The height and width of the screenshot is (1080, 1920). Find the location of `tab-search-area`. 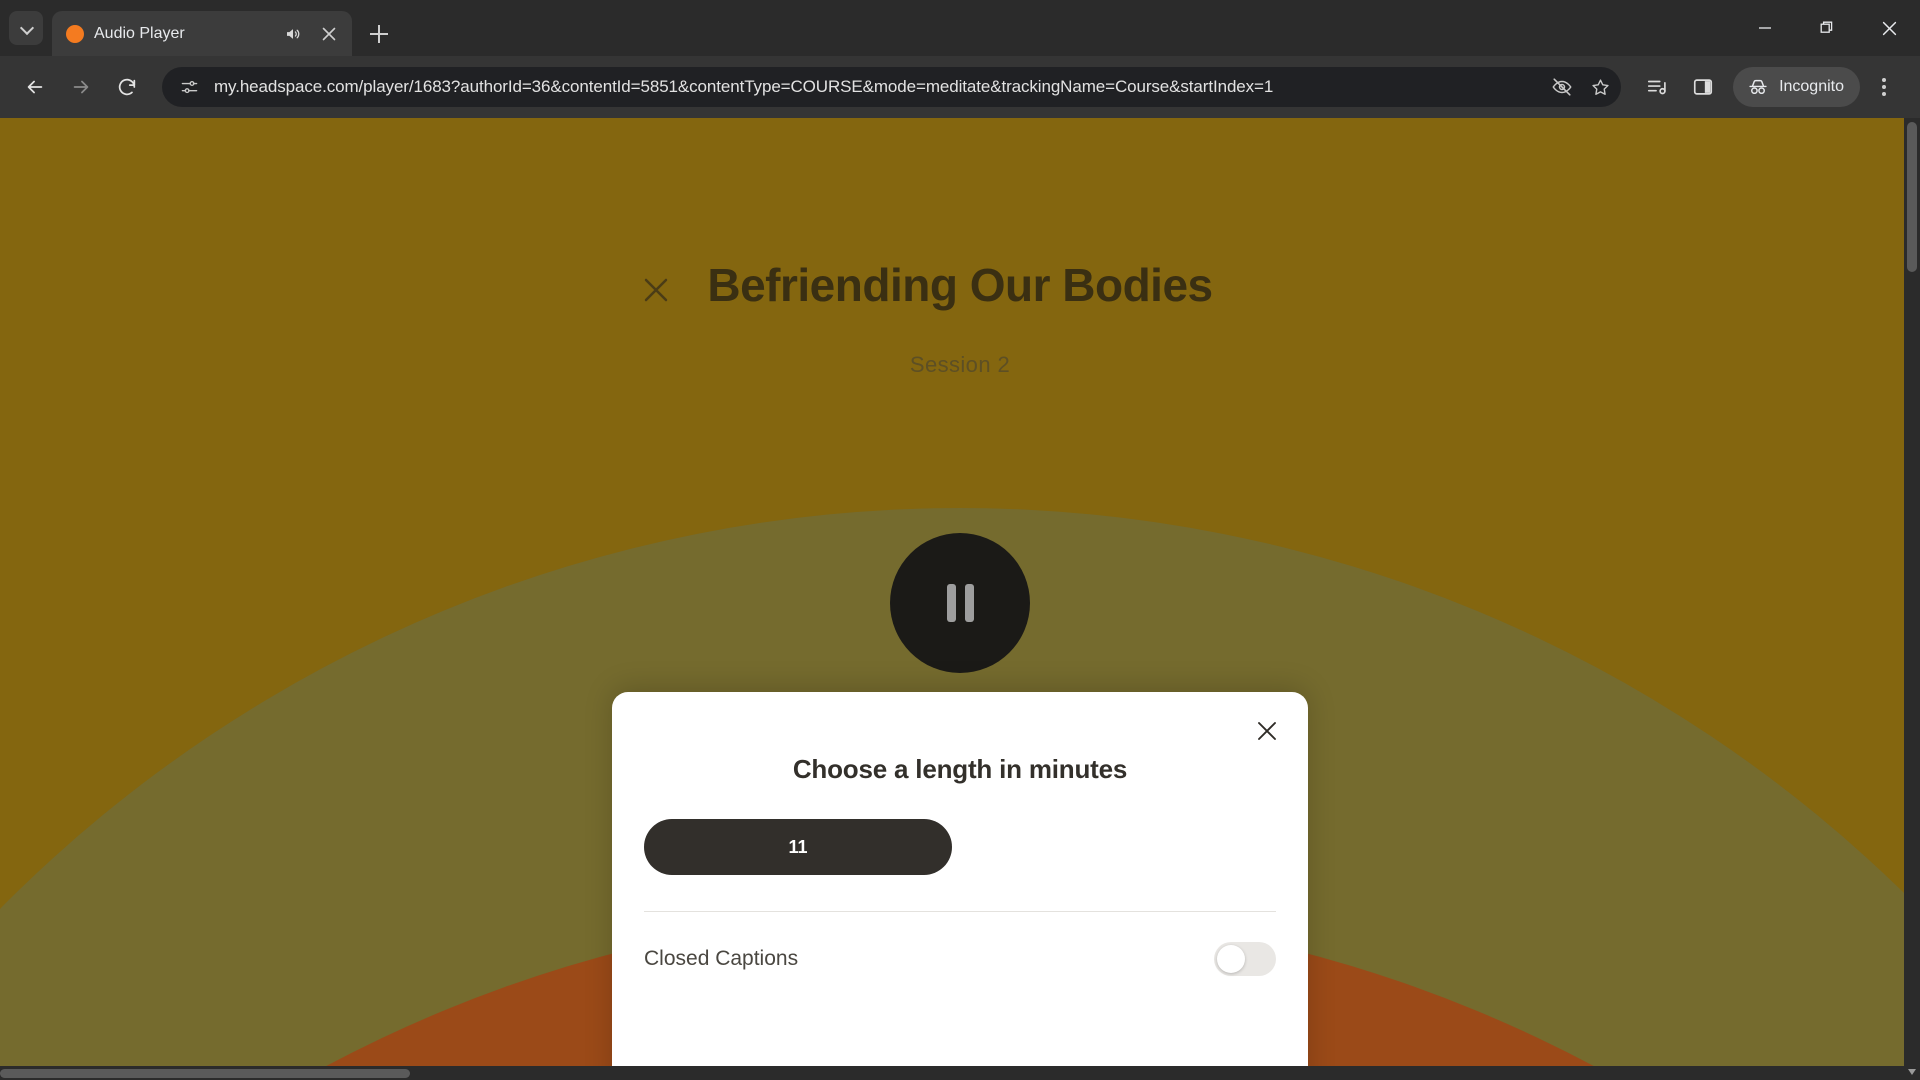

tab-search-area is located at coordinates (26, 28).